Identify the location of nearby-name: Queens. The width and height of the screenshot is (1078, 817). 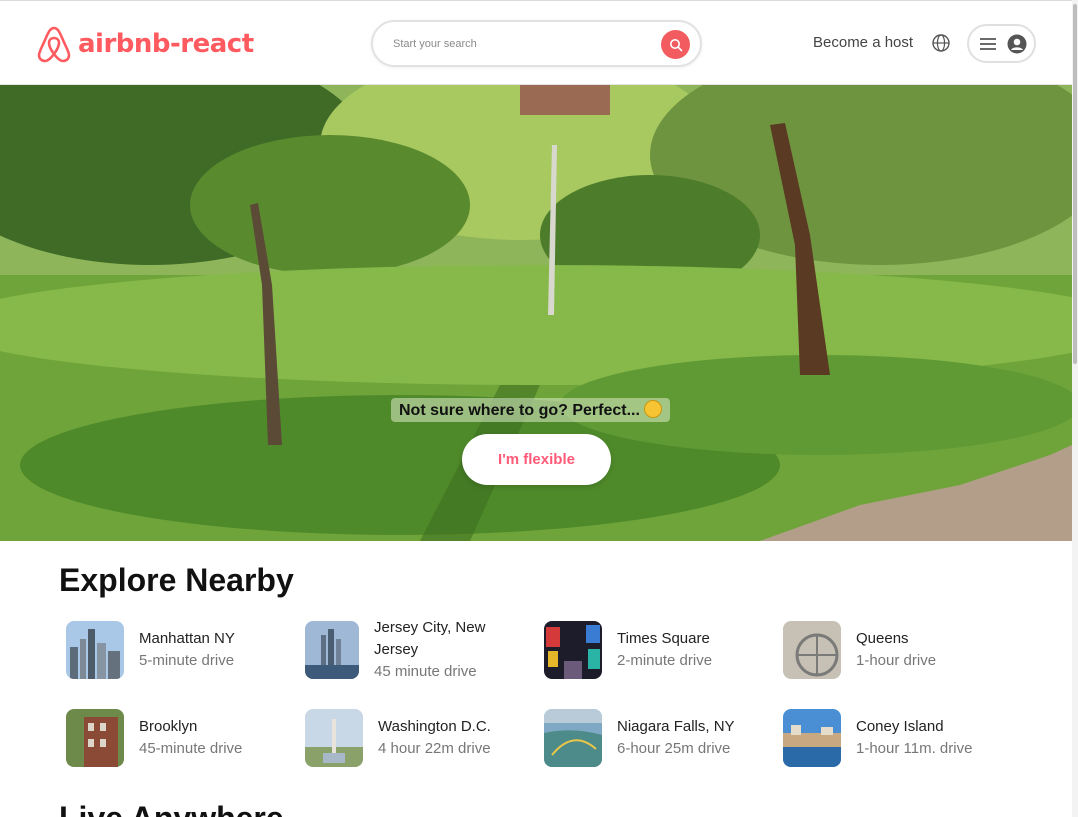
(882, 638).